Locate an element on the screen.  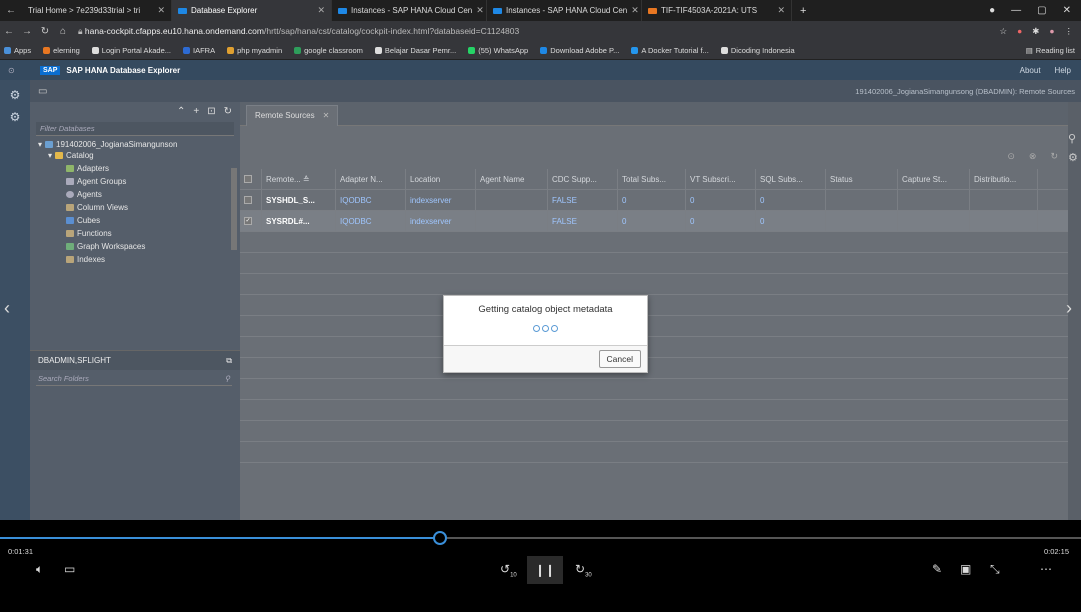
tab-remote-sources: Remote Sources ✕ is located at coordinates (292, 115).